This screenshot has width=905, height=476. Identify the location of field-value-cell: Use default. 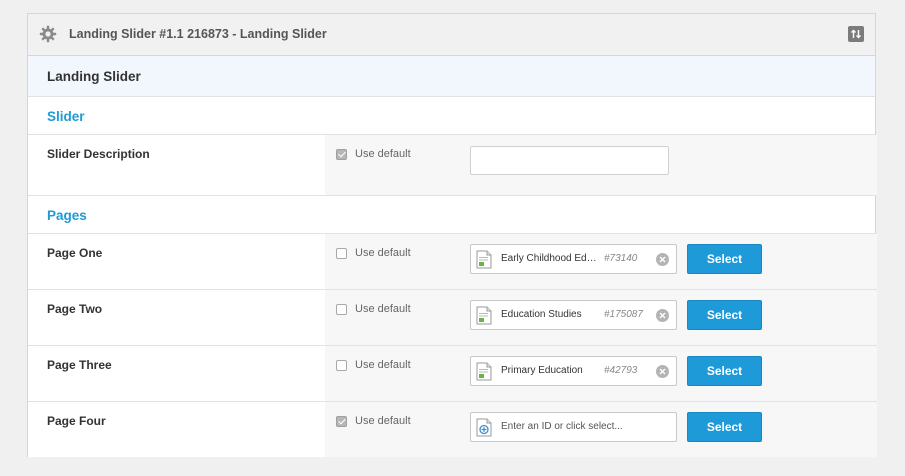
(601, 165).